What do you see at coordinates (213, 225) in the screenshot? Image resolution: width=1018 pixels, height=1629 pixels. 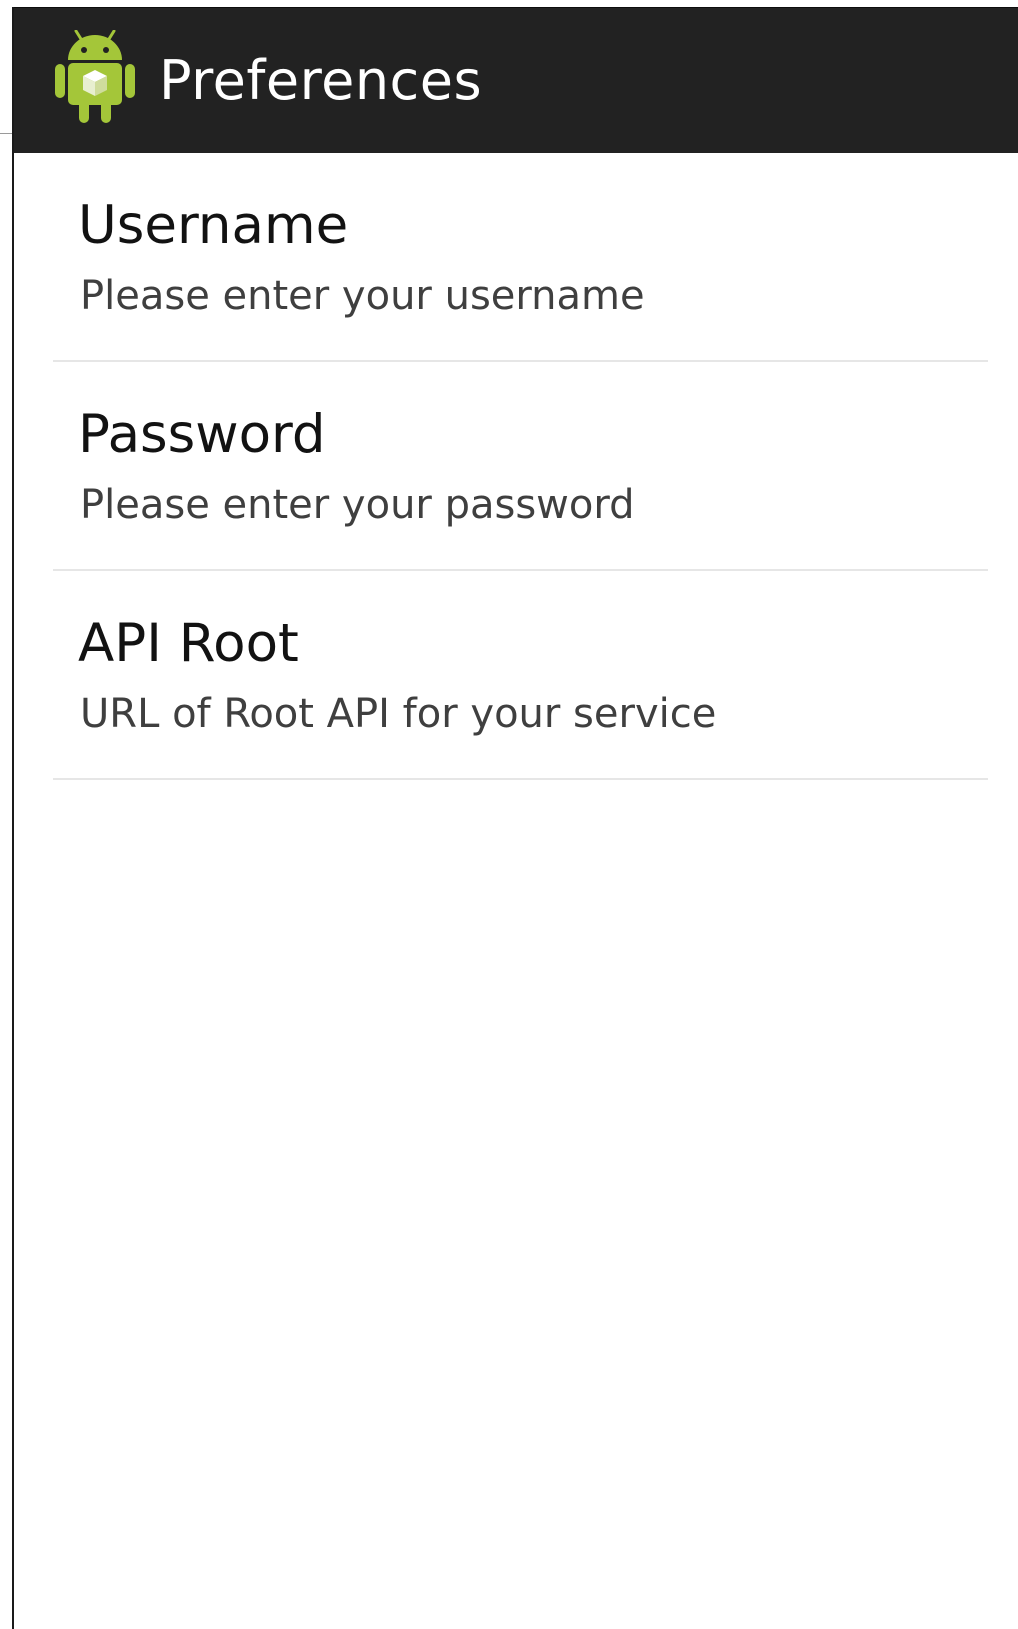 I see `preference-title: Username` at bounding box center [213, 225].